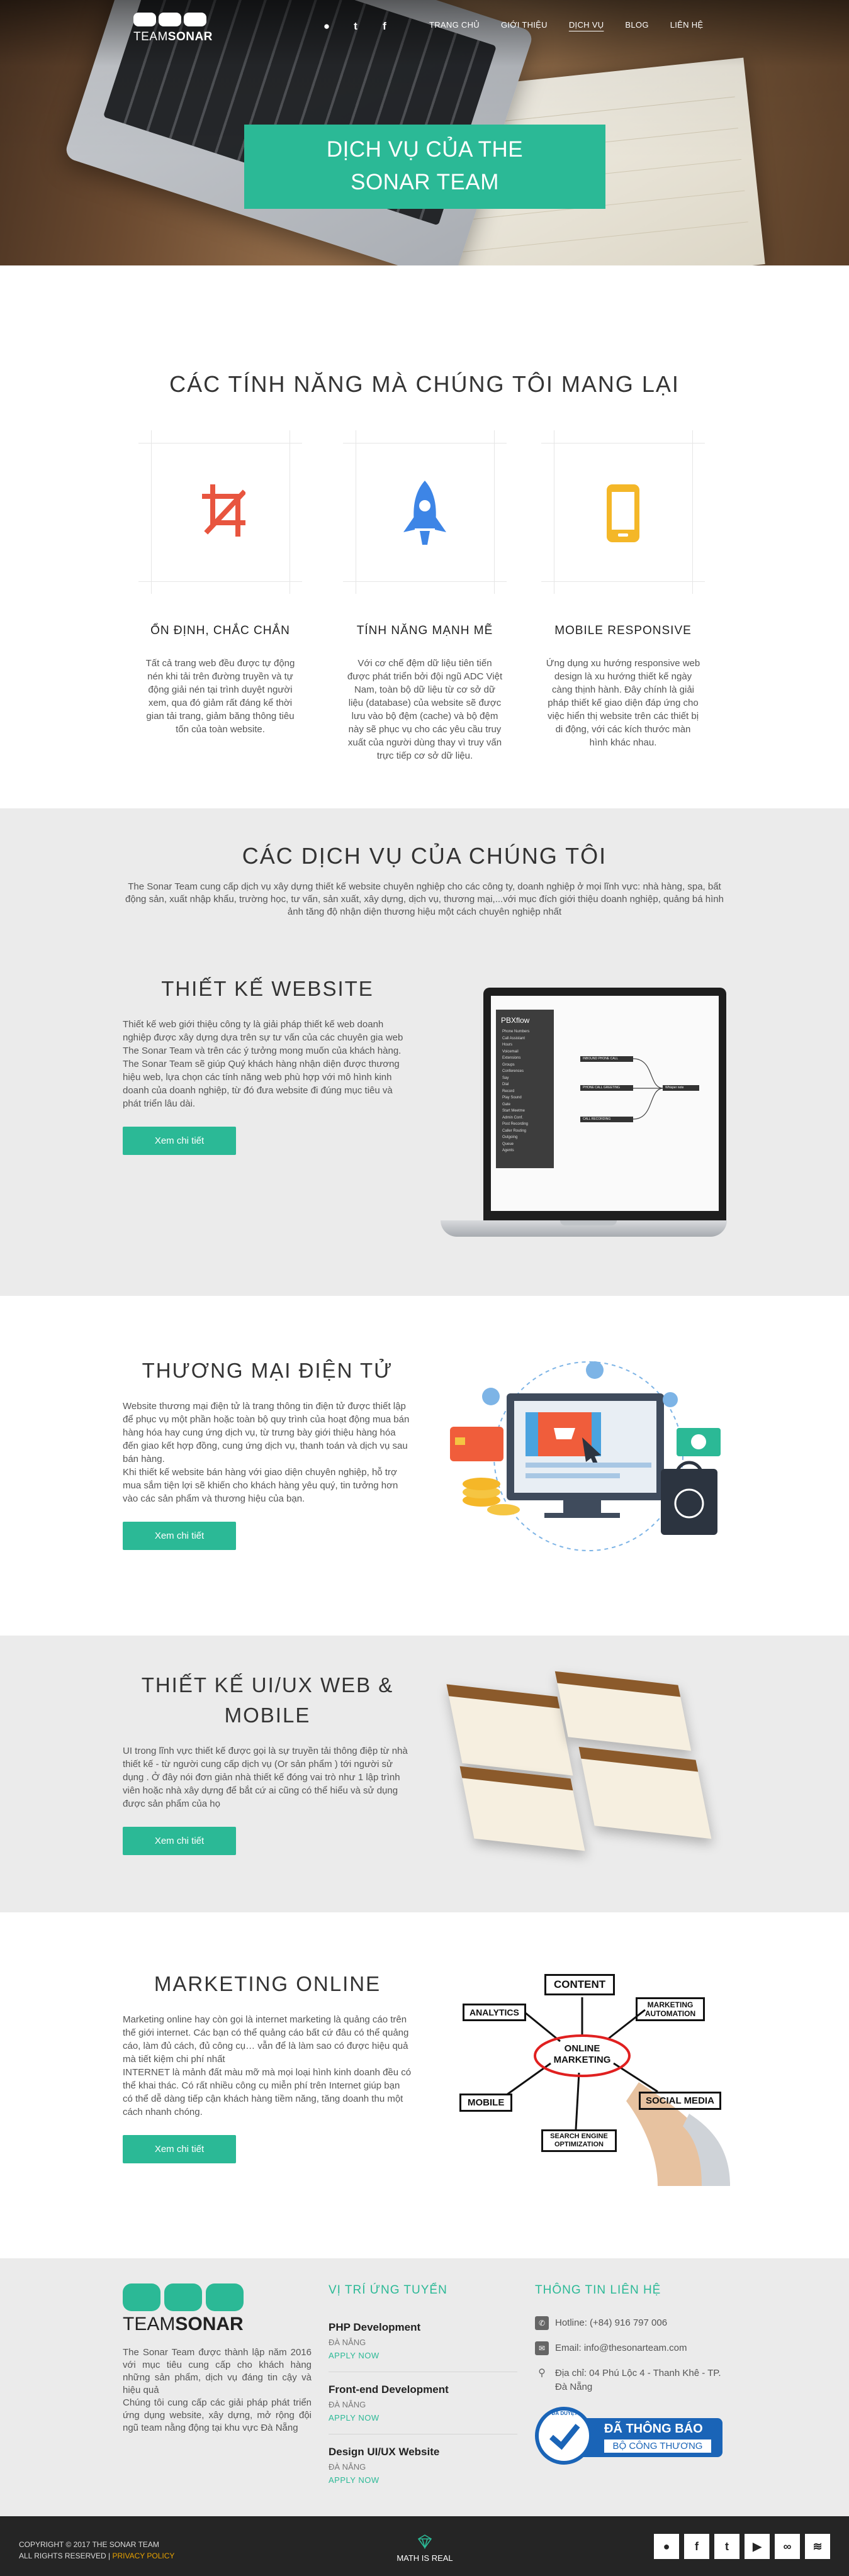 This screenshot has width=849, height=2576. What do you see at coordinates (267, 1370) in the screenshot?
I see `service-title: THƯƠNG MẠI ĐIỆN TỬ` at bounding box center [267, 1370].